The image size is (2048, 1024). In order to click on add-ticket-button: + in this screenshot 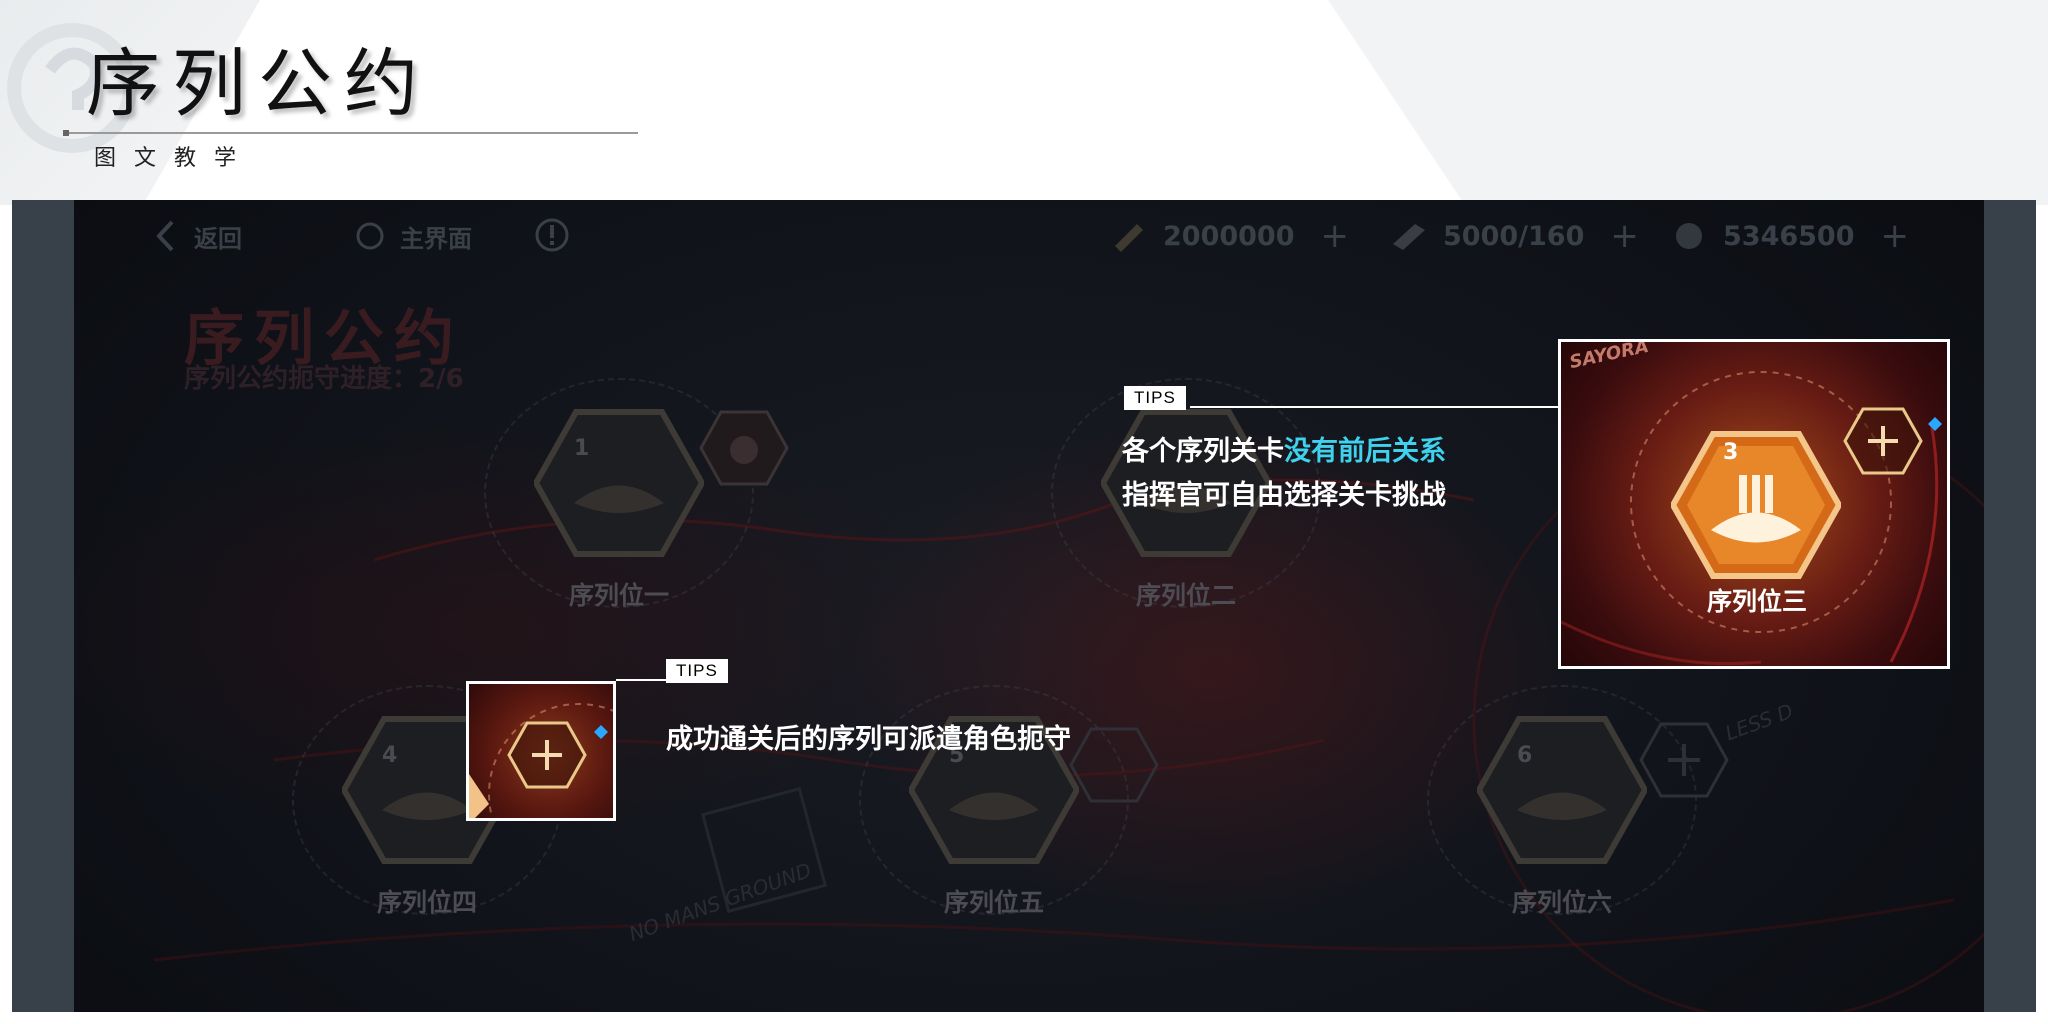, I will do `click(1335, 236)`.